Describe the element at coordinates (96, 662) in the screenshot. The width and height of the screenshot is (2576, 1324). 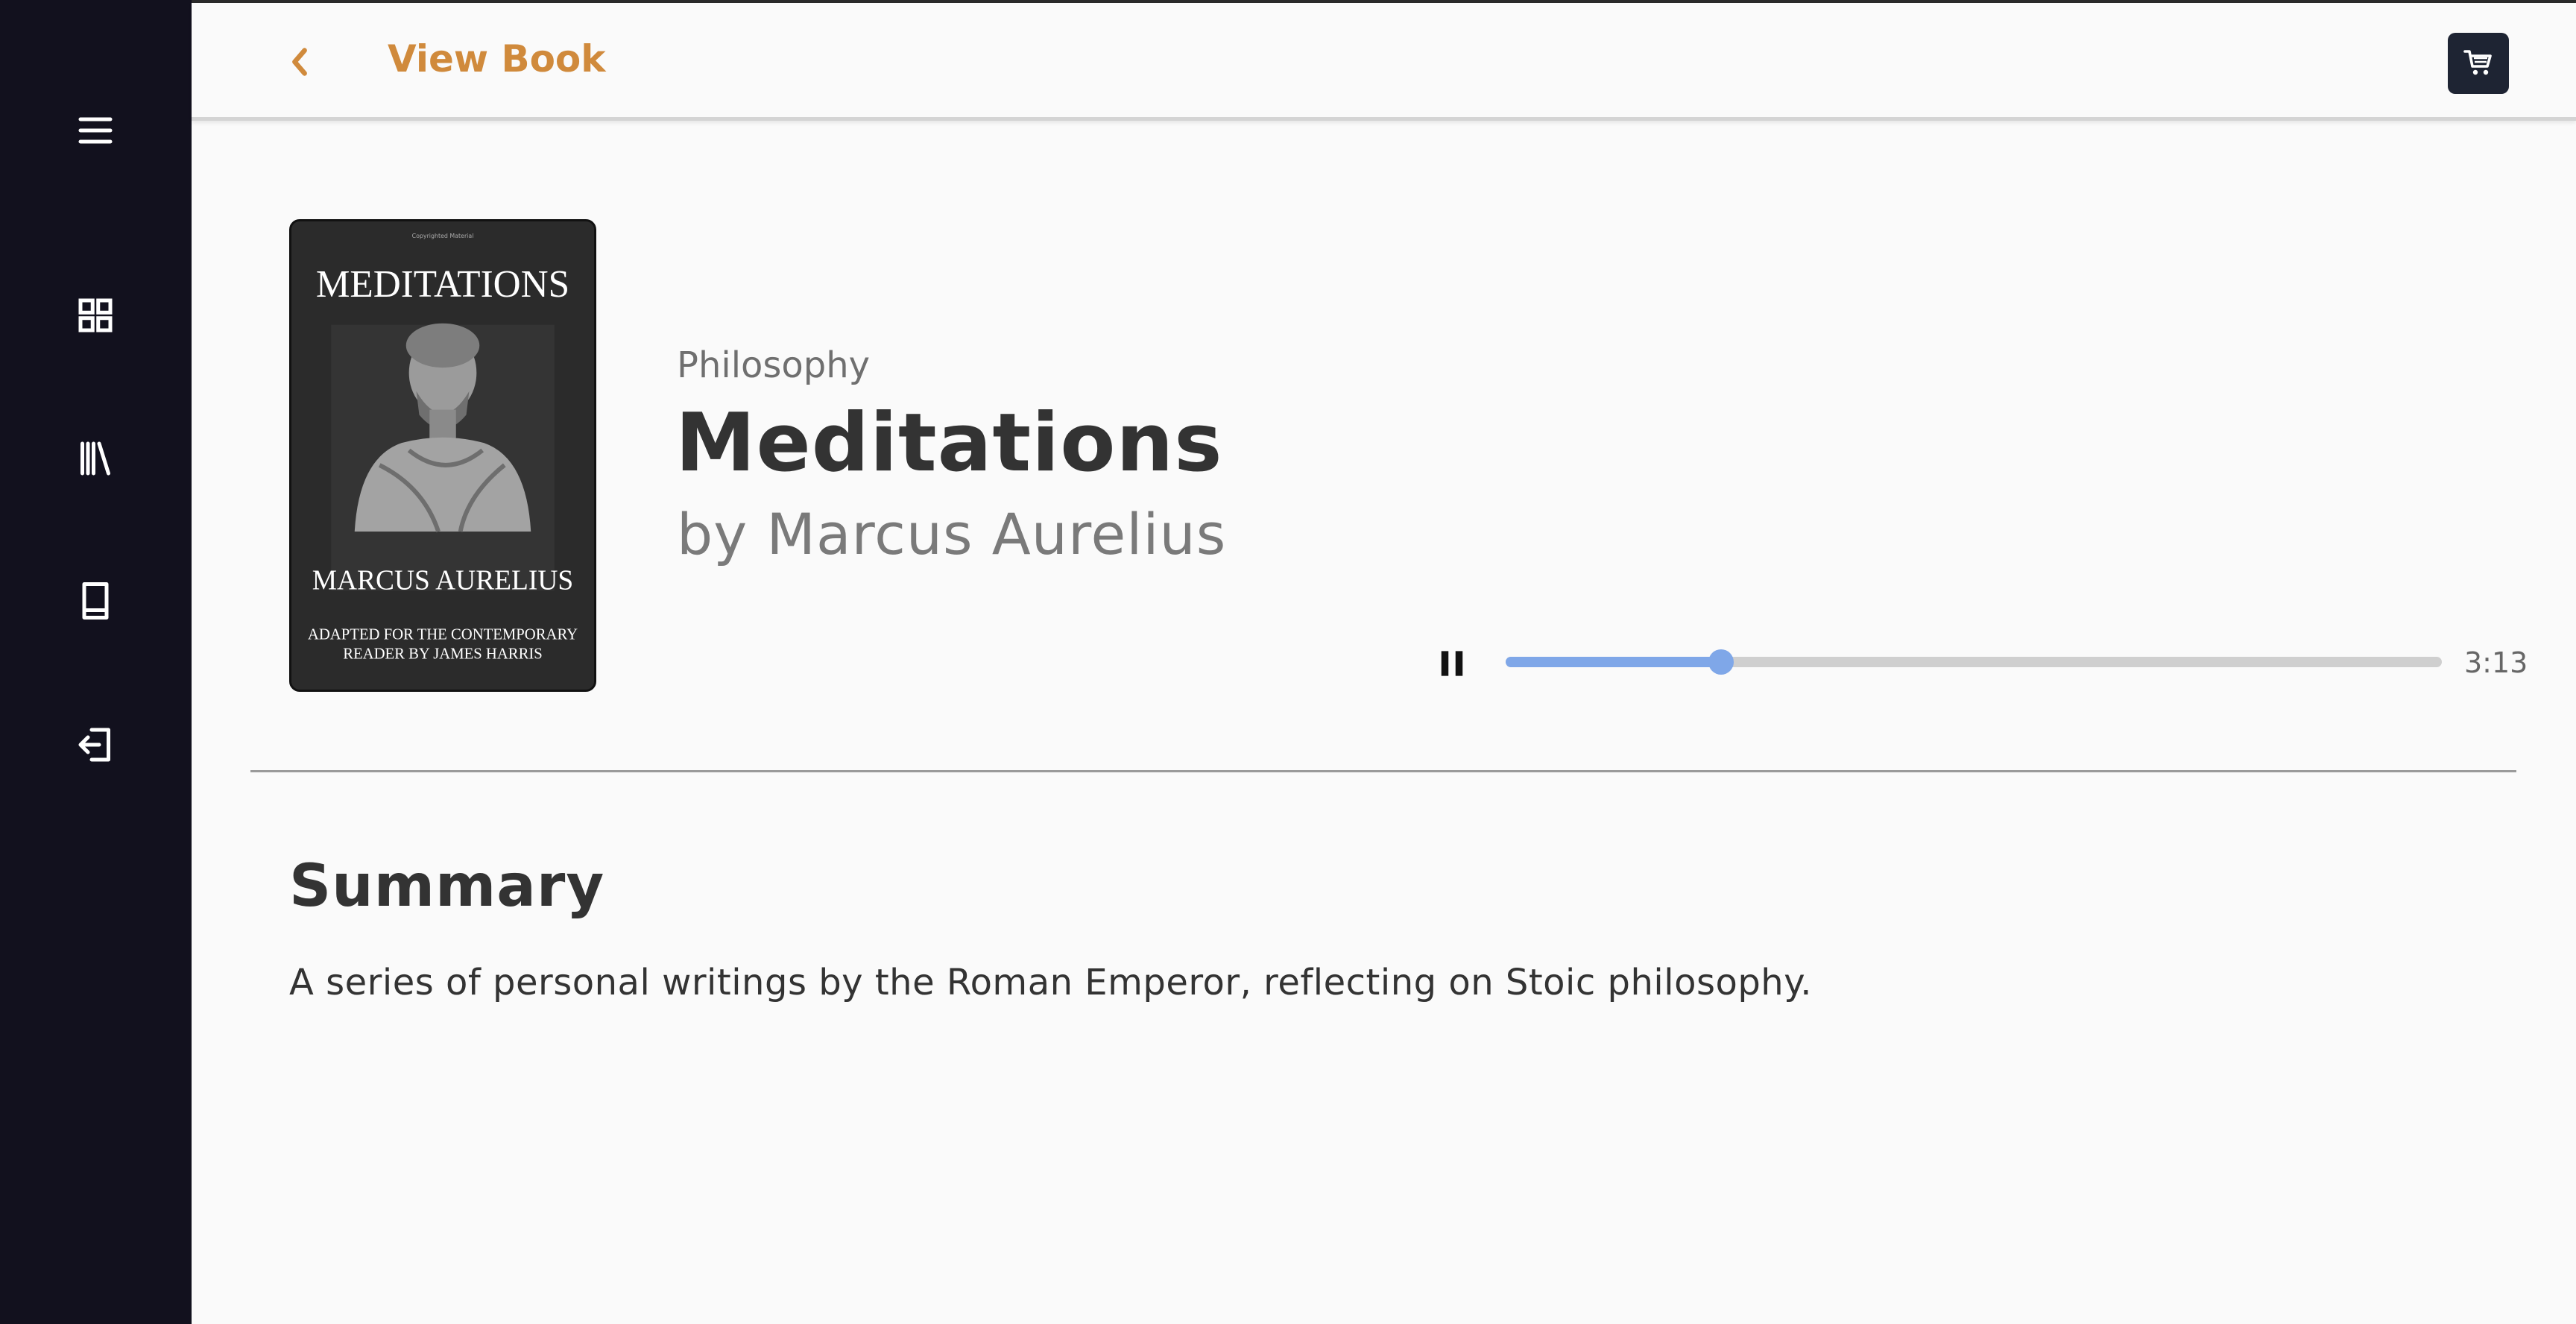
I see `sidebar` at that location.